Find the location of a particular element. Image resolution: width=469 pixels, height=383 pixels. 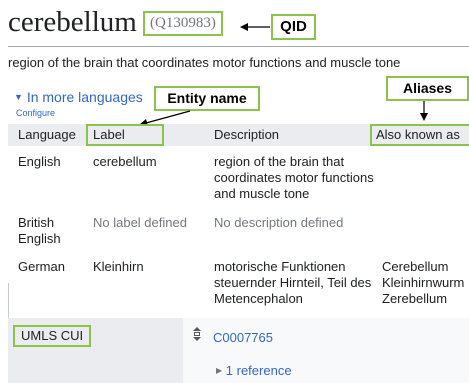

column-header-language: Language is located at coordinates (47, 134).